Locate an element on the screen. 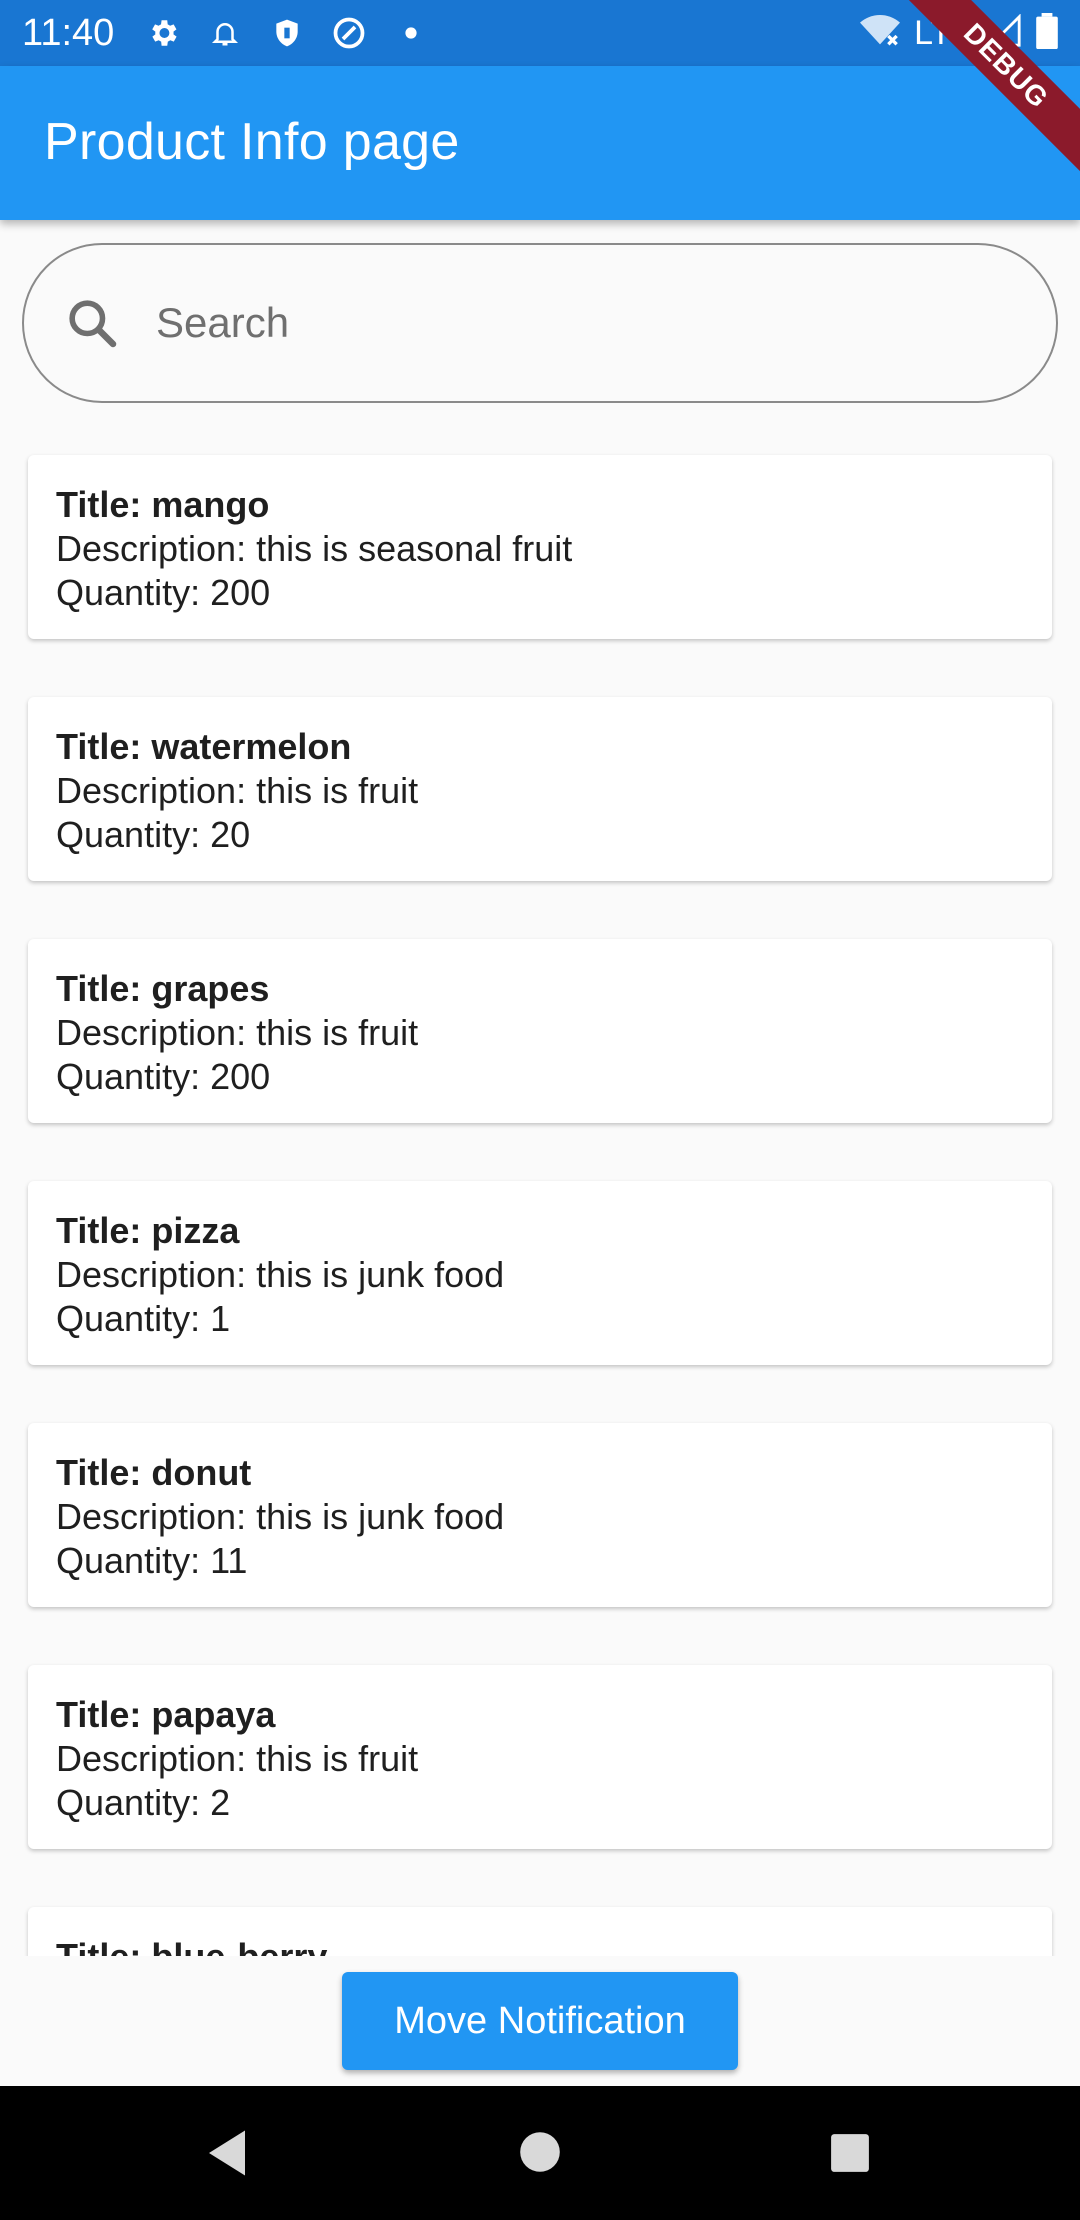 Image resolution: width=1080 pixels, height=2220 pixels. search-icon is located at coordinates (92, 323).